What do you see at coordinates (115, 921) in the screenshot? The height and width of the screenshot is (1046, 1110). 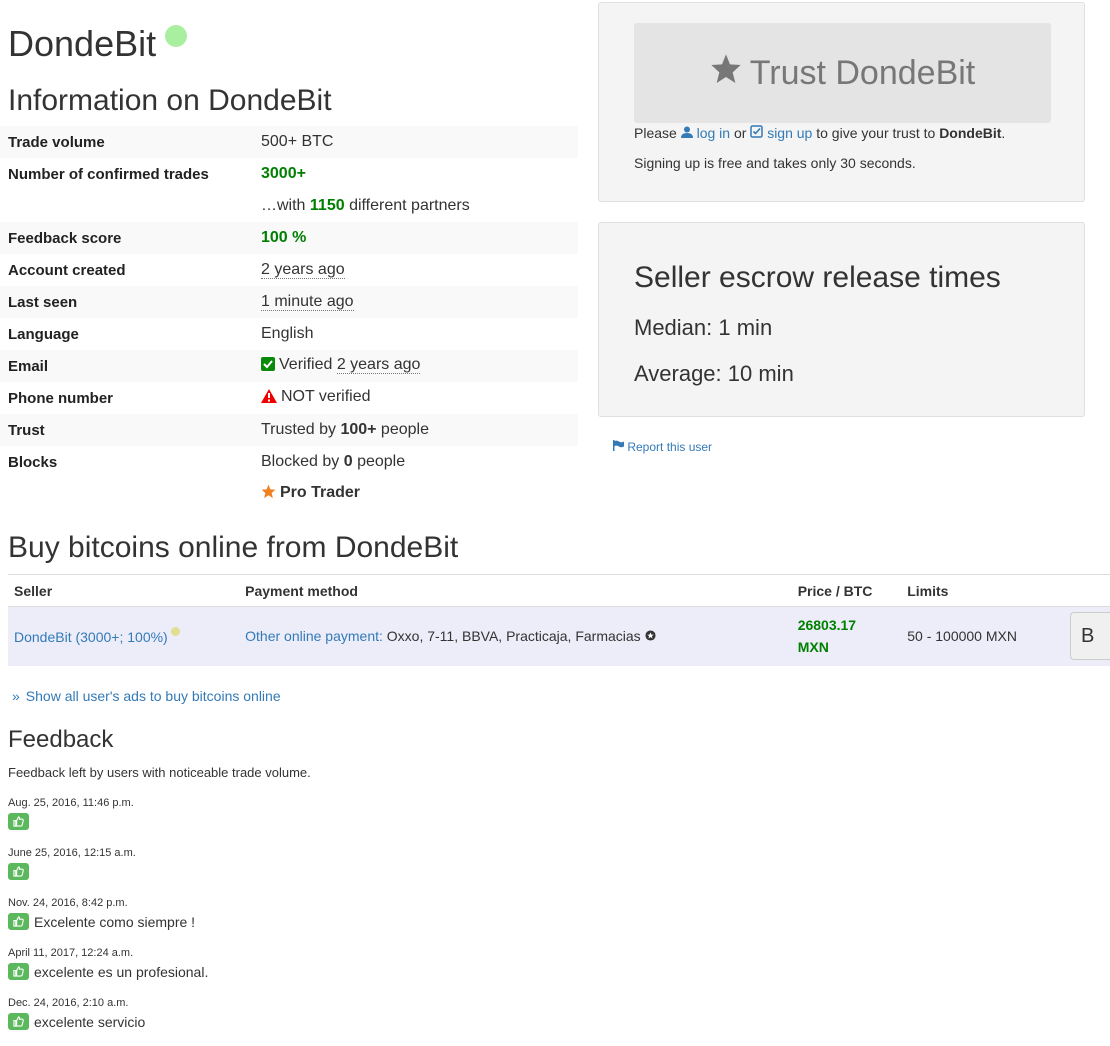 I see `feedback-text: Excelente como siempre !` at bounding box center [115, 921].